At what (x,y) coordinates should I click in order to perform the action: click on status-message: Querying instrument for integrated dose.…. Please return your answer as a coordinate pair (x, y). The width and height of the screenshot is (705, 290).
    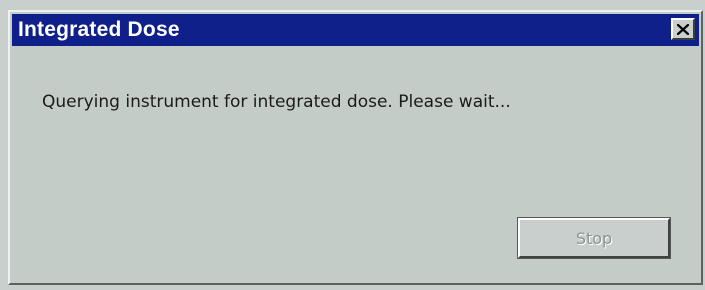
    Looking at the image, I should click on (276, 102).